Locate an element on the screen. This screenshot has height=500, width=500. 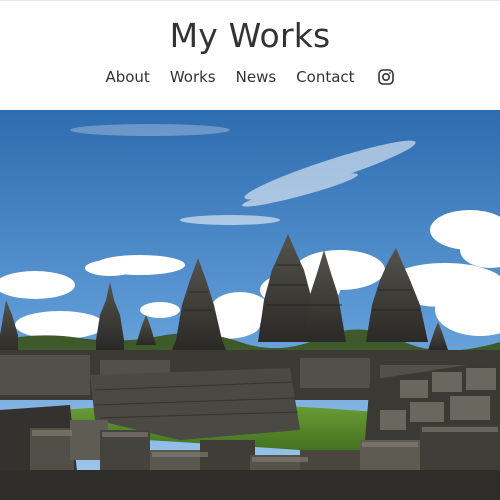
instagram-icon is located at coordinates (385, 77).